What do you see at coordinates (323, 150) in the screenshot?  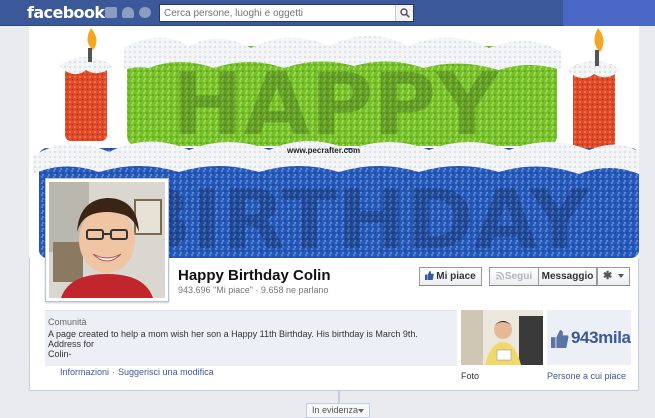 I see `cover-watermark: www.pecrafter.com` at bounding box center [323, 150].